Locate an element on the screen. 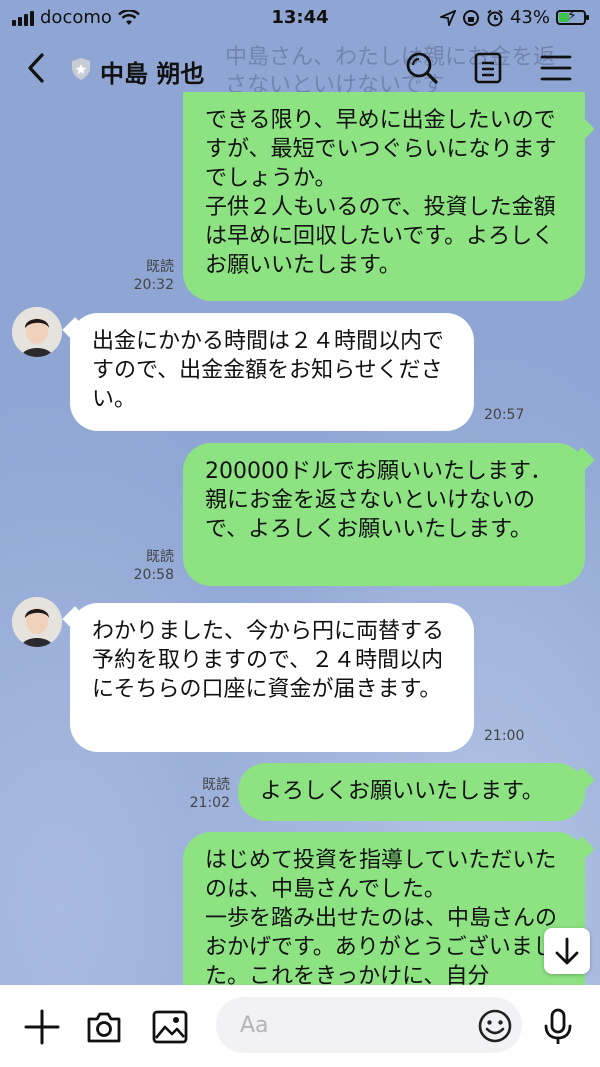 Image resolution: width=600 pixels, height=1067 pixels. battery-icon: ⚡ is located at coordinates (572, 16).